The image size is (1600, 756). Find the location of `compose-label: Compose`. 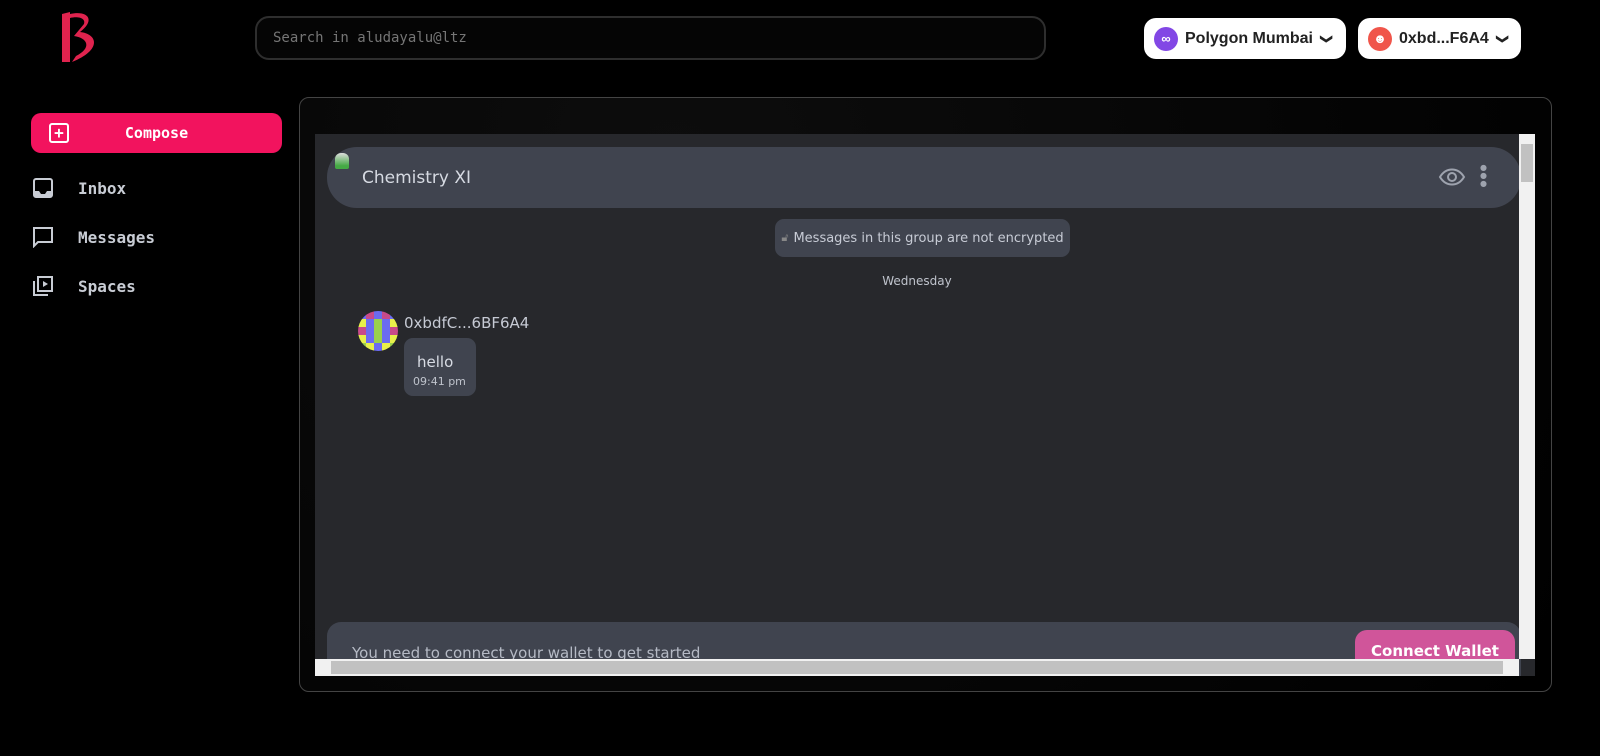

compose-label: Compose is located at coordinates (156, 133).